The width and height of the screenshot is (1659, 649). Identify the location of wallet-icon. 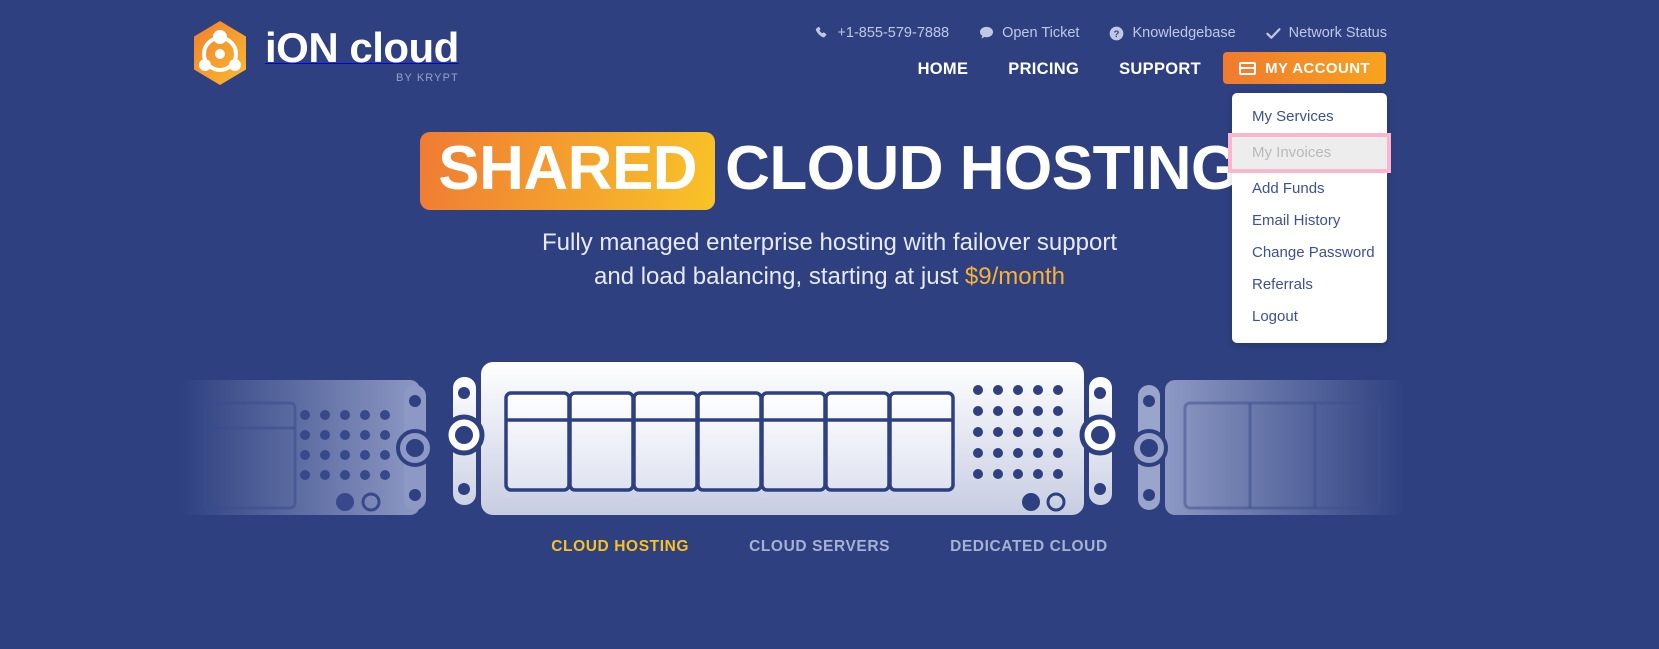
(1248, 68).